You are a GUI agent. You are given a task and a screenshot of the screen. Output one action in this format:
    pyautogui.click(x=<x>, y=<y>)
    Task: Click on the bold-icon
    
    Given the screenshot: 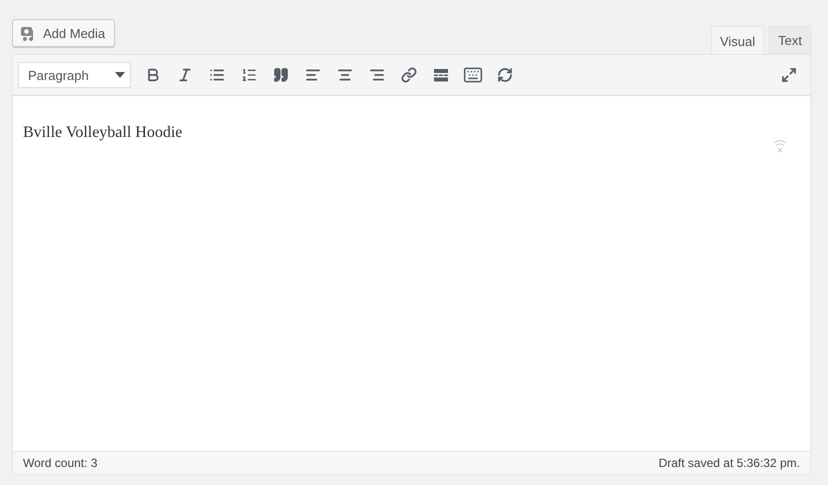 What is the action you would take?
    pyautogui.click(x=153, y=75)
    